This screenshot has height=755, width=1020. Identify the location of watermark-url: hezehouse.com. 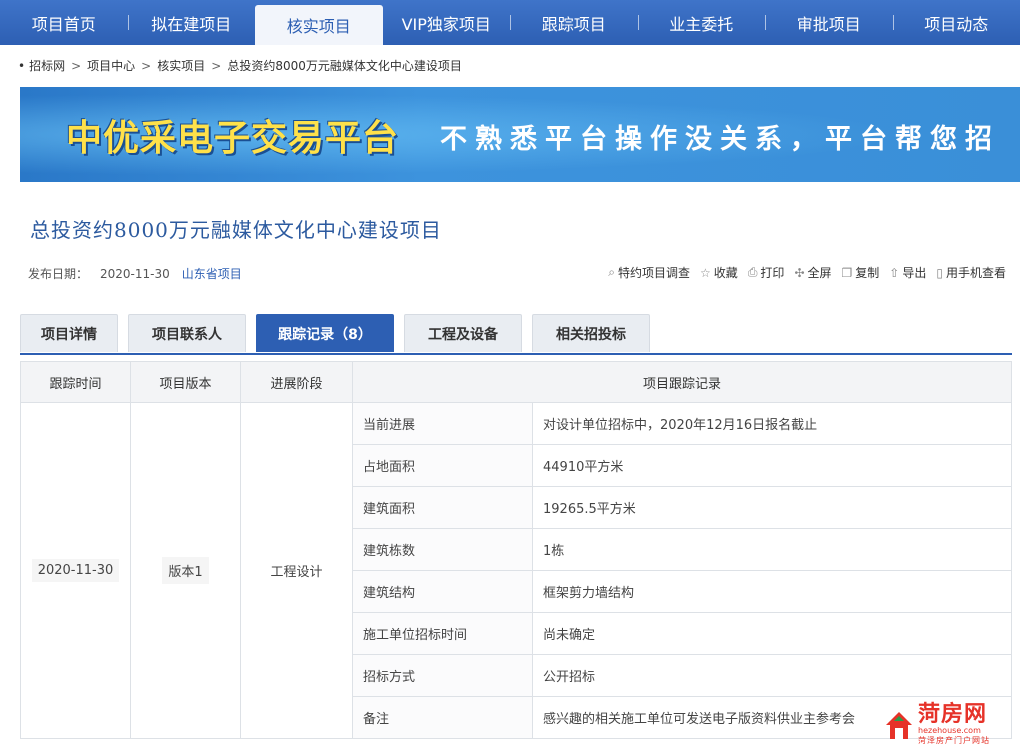
(949, 730).